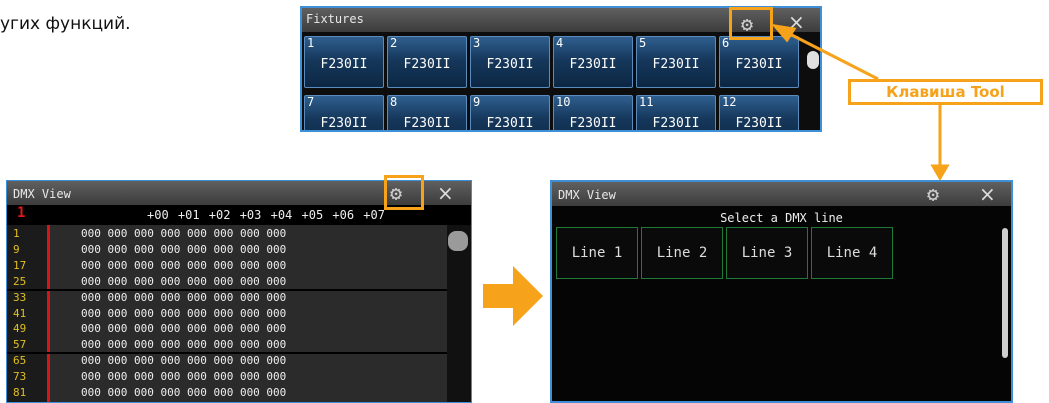 The image size is (1049, 403). I want to click on dmx-address: 73, so click(20, 377).